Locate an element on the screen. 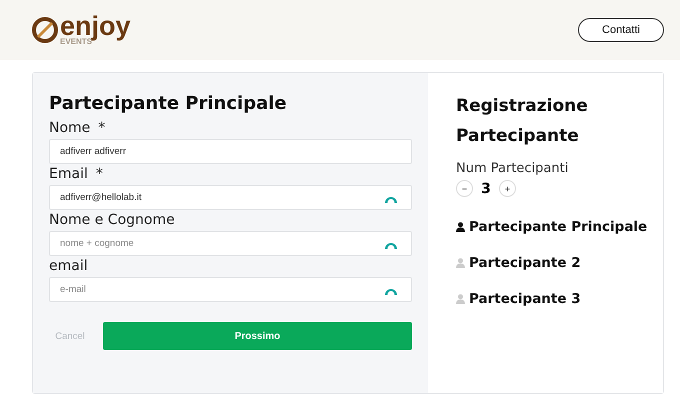 The height and width of the screenshot is (403, 680). field-label: email is located at coordinates (68, 266).